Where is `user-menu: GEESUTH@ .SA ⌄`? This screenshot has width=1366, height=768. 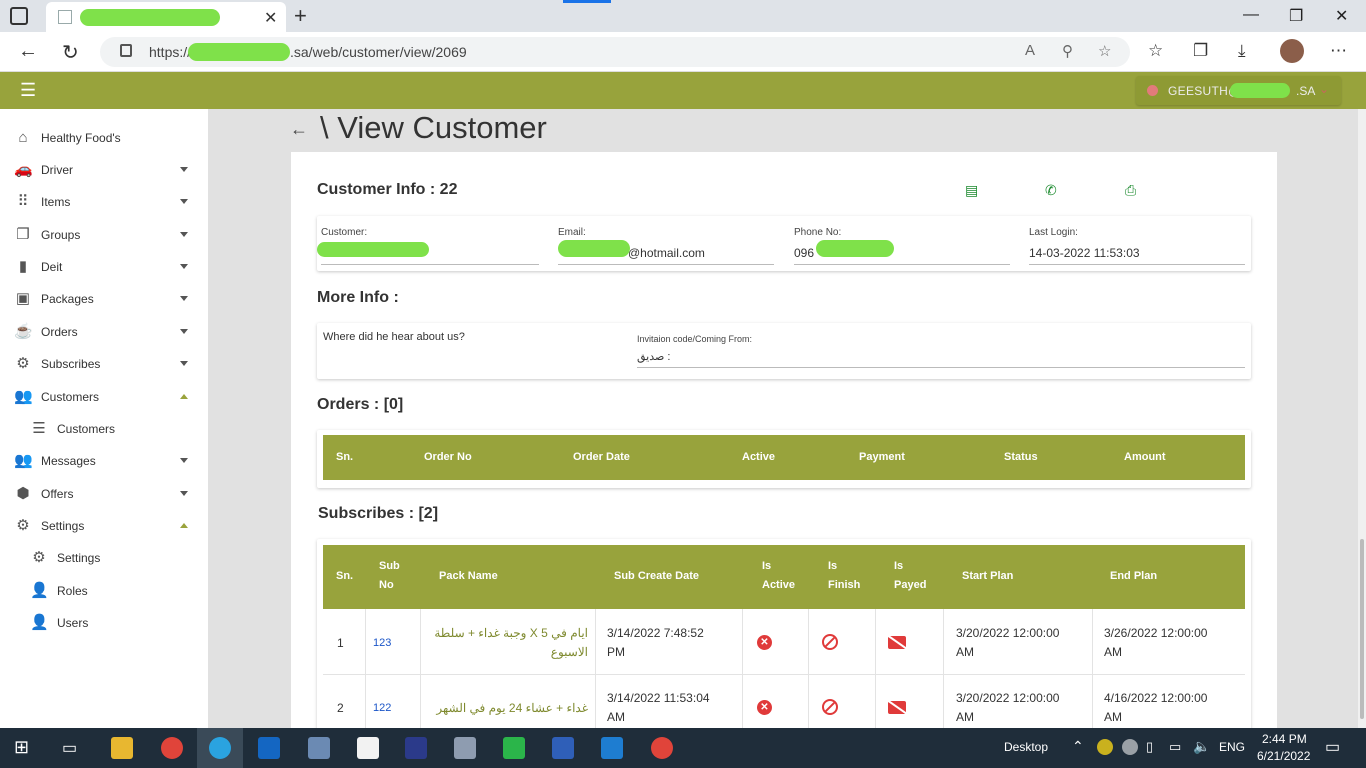
user-menu: GEESUTH@ .SA ⌄ is located at coordinates (1238, 90).